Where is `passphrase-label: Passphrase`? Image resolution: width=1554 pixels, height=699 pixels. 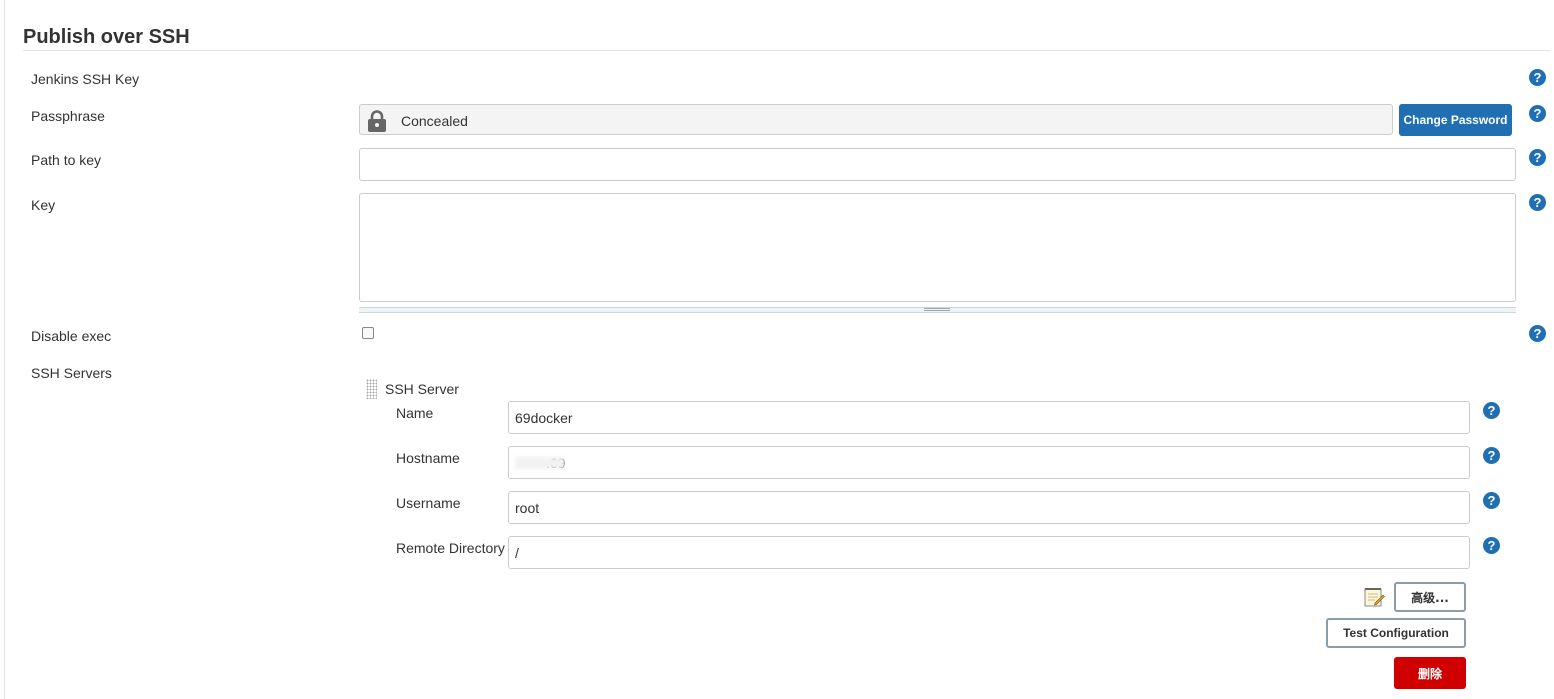
passphrase-label: Passphrase is located at coordinates (68, 116).